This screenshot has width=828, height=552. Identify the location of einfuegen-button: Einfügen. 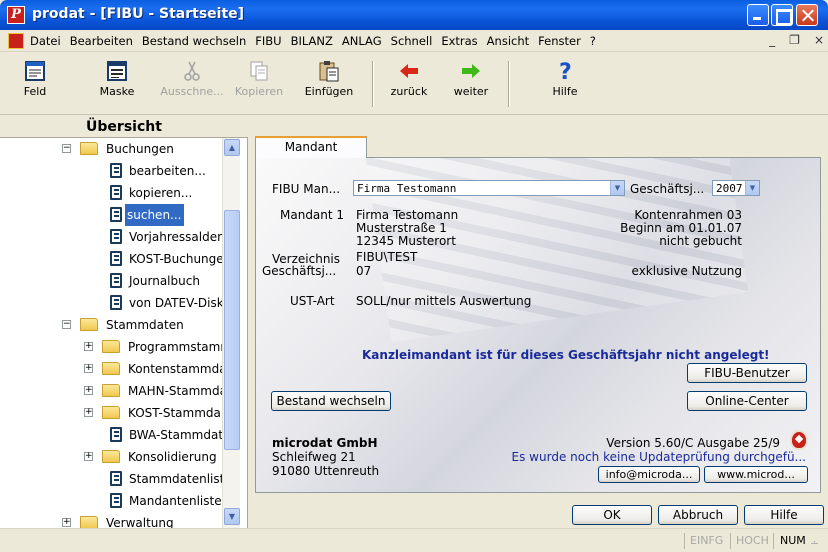
(329, 84).